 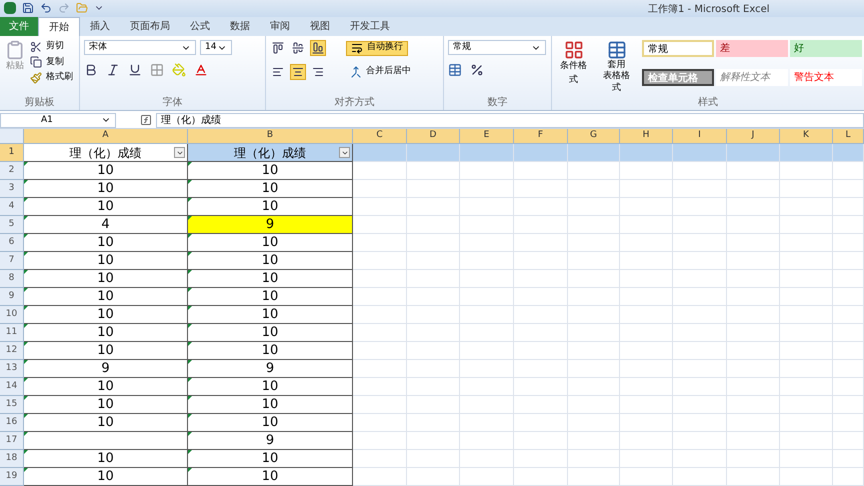 I want to click on ribbon-tab: 开发工具, so click(x=370, y=26).